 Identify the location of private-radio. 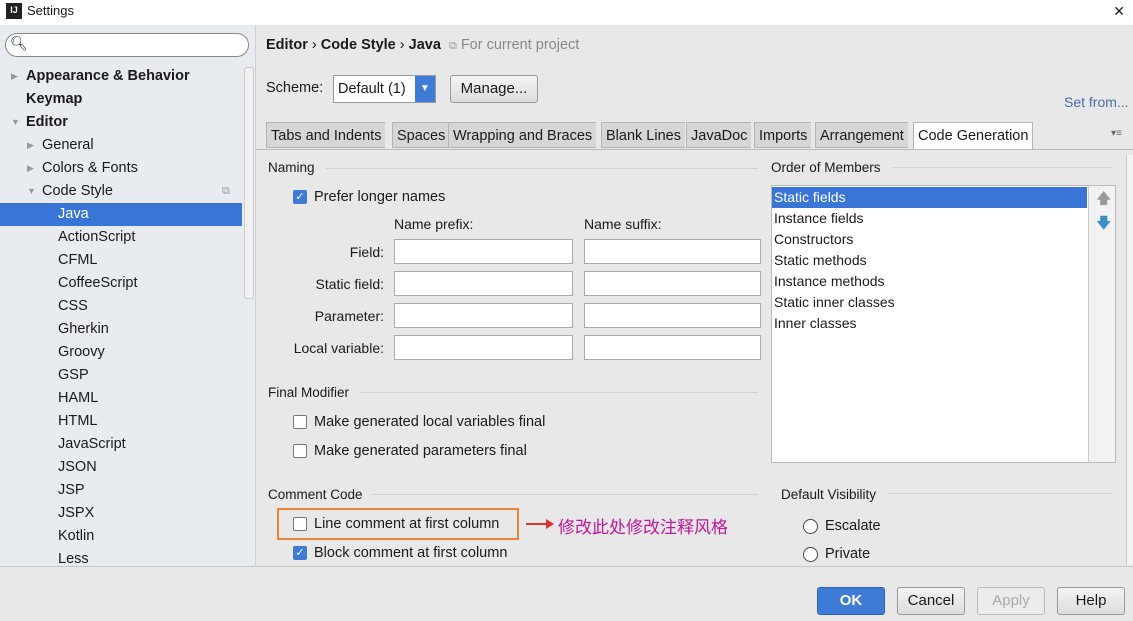
(810, 554).